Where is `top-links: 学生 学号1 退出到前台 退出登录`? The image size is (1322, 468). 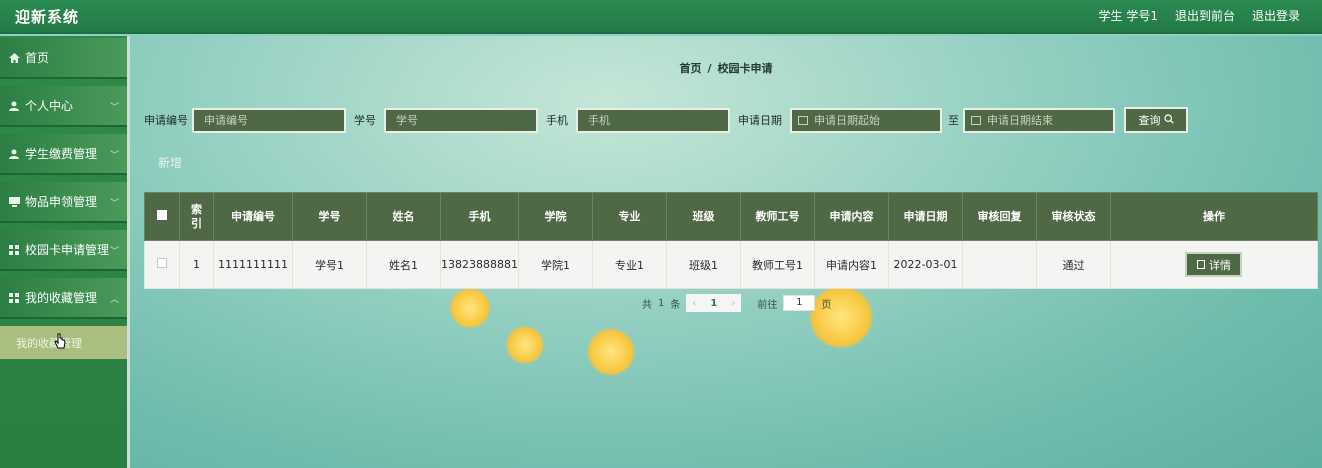
top-links: 学生 学号1 退出到前台 退出登录 is located at coordinates (1199, 15).